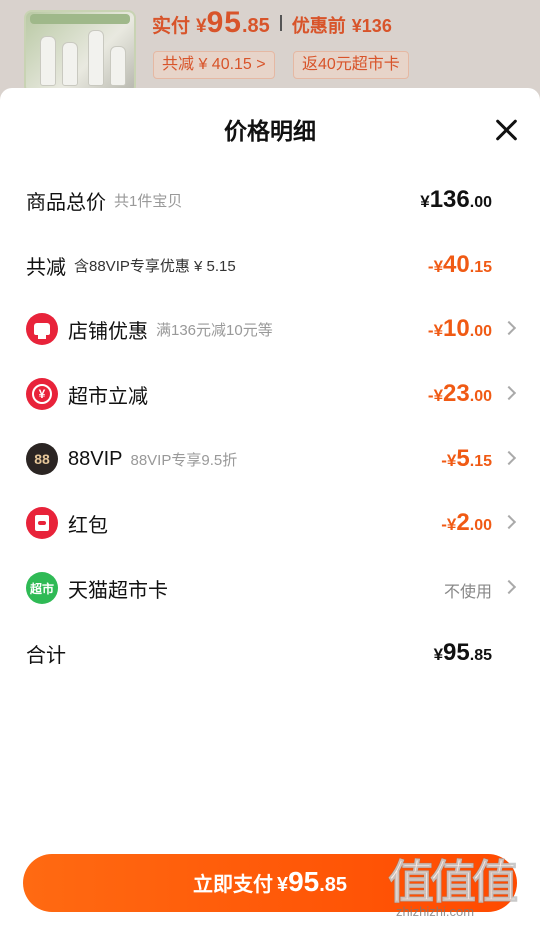 The image size is (540, 935). Describe the element at coordinates (371, 26) in the screenshot. I see `before-discount-price: ¥136` at that location.